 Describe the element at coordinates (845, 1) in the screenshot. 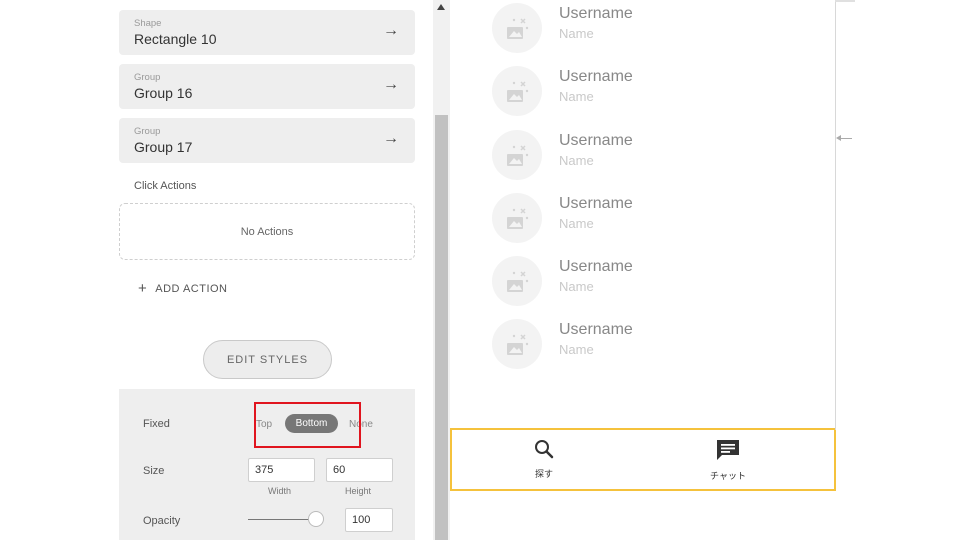

I see `canvas-divider` at that location.